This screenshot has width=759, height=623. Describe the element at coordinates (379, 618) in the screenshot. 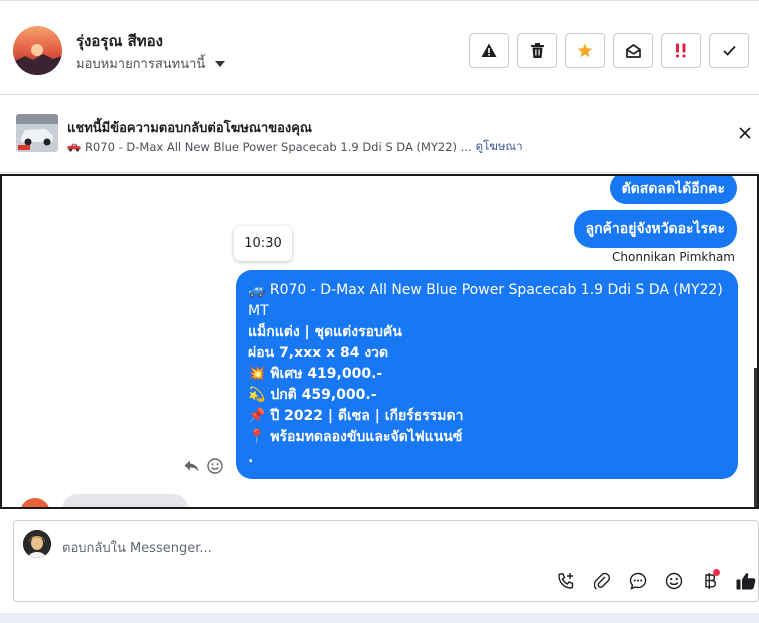

I see `page-footer-strip` at that location.